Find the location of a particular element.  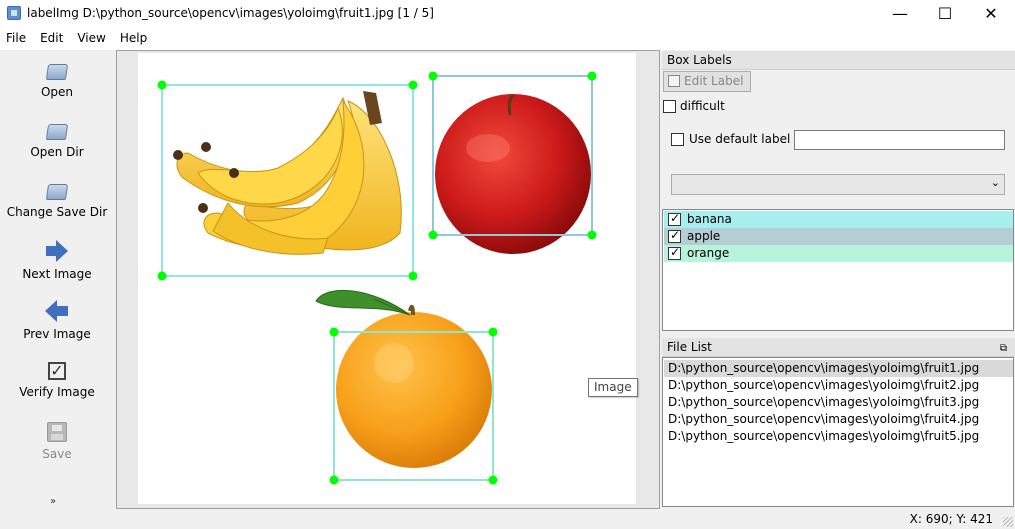

verify-image-label: Verify Image is located at coordinates (57, 392).